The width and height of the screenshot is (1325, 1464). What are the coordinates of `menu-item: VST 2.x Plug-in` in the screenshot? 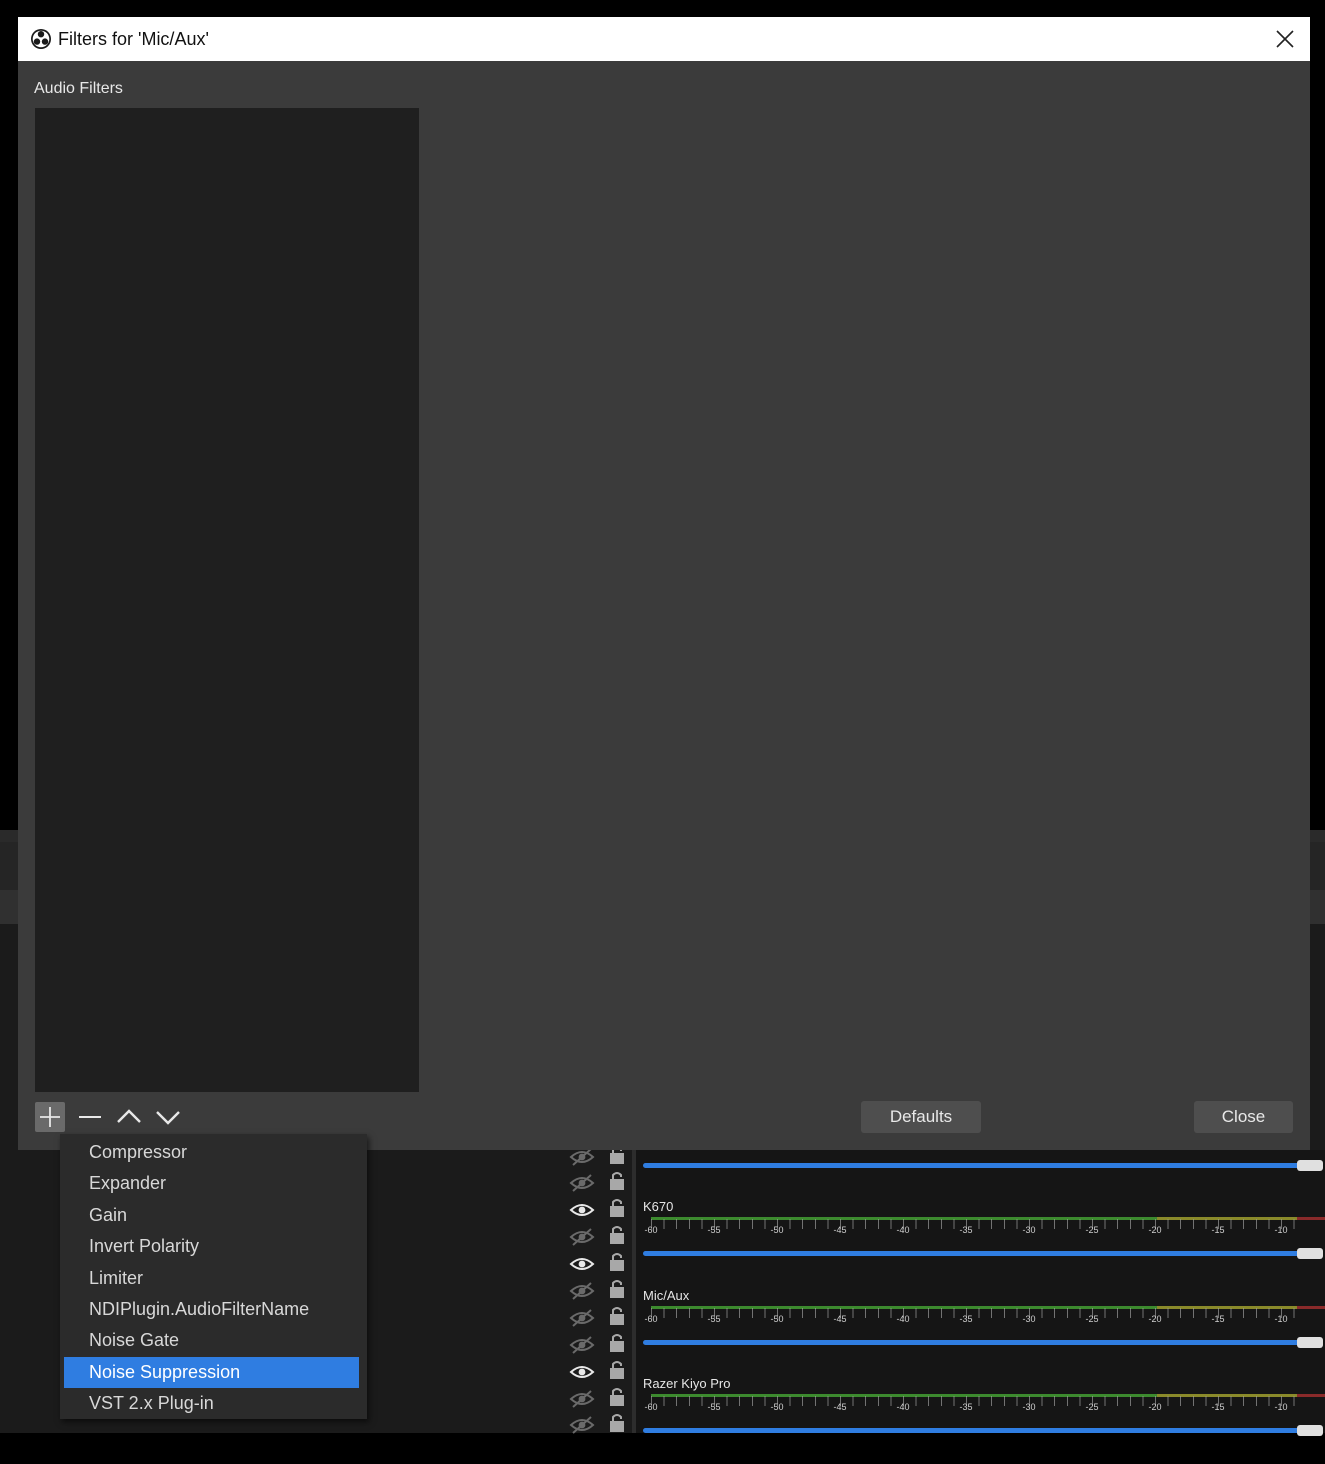 It's located at (211, 1403).